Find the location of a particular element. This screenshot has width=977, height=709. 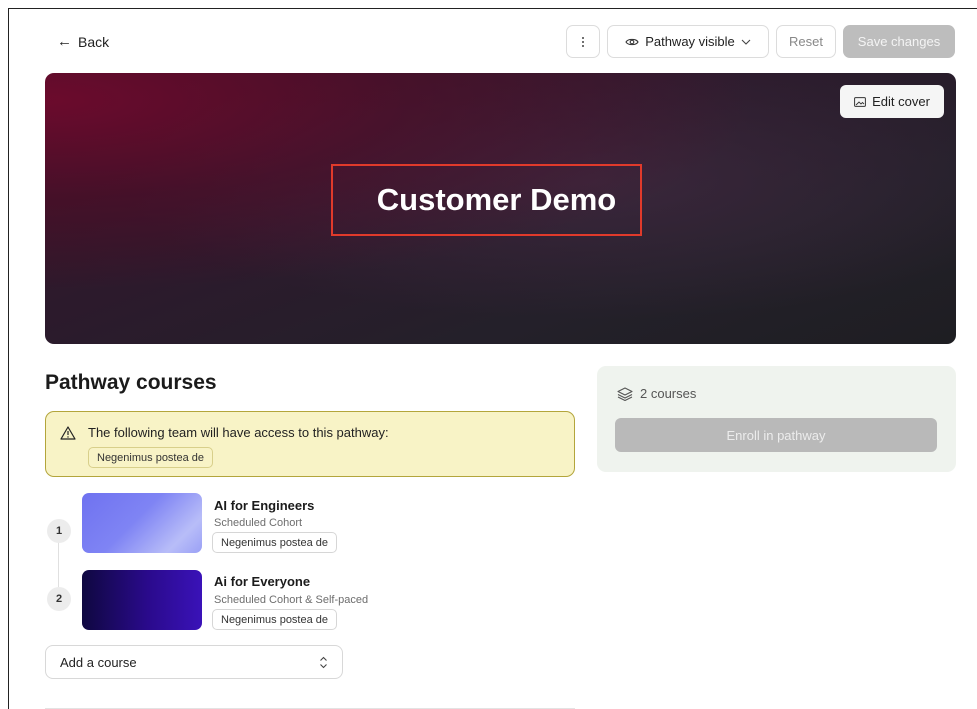

more-vertical-icon is located at coordinates (583, 41).